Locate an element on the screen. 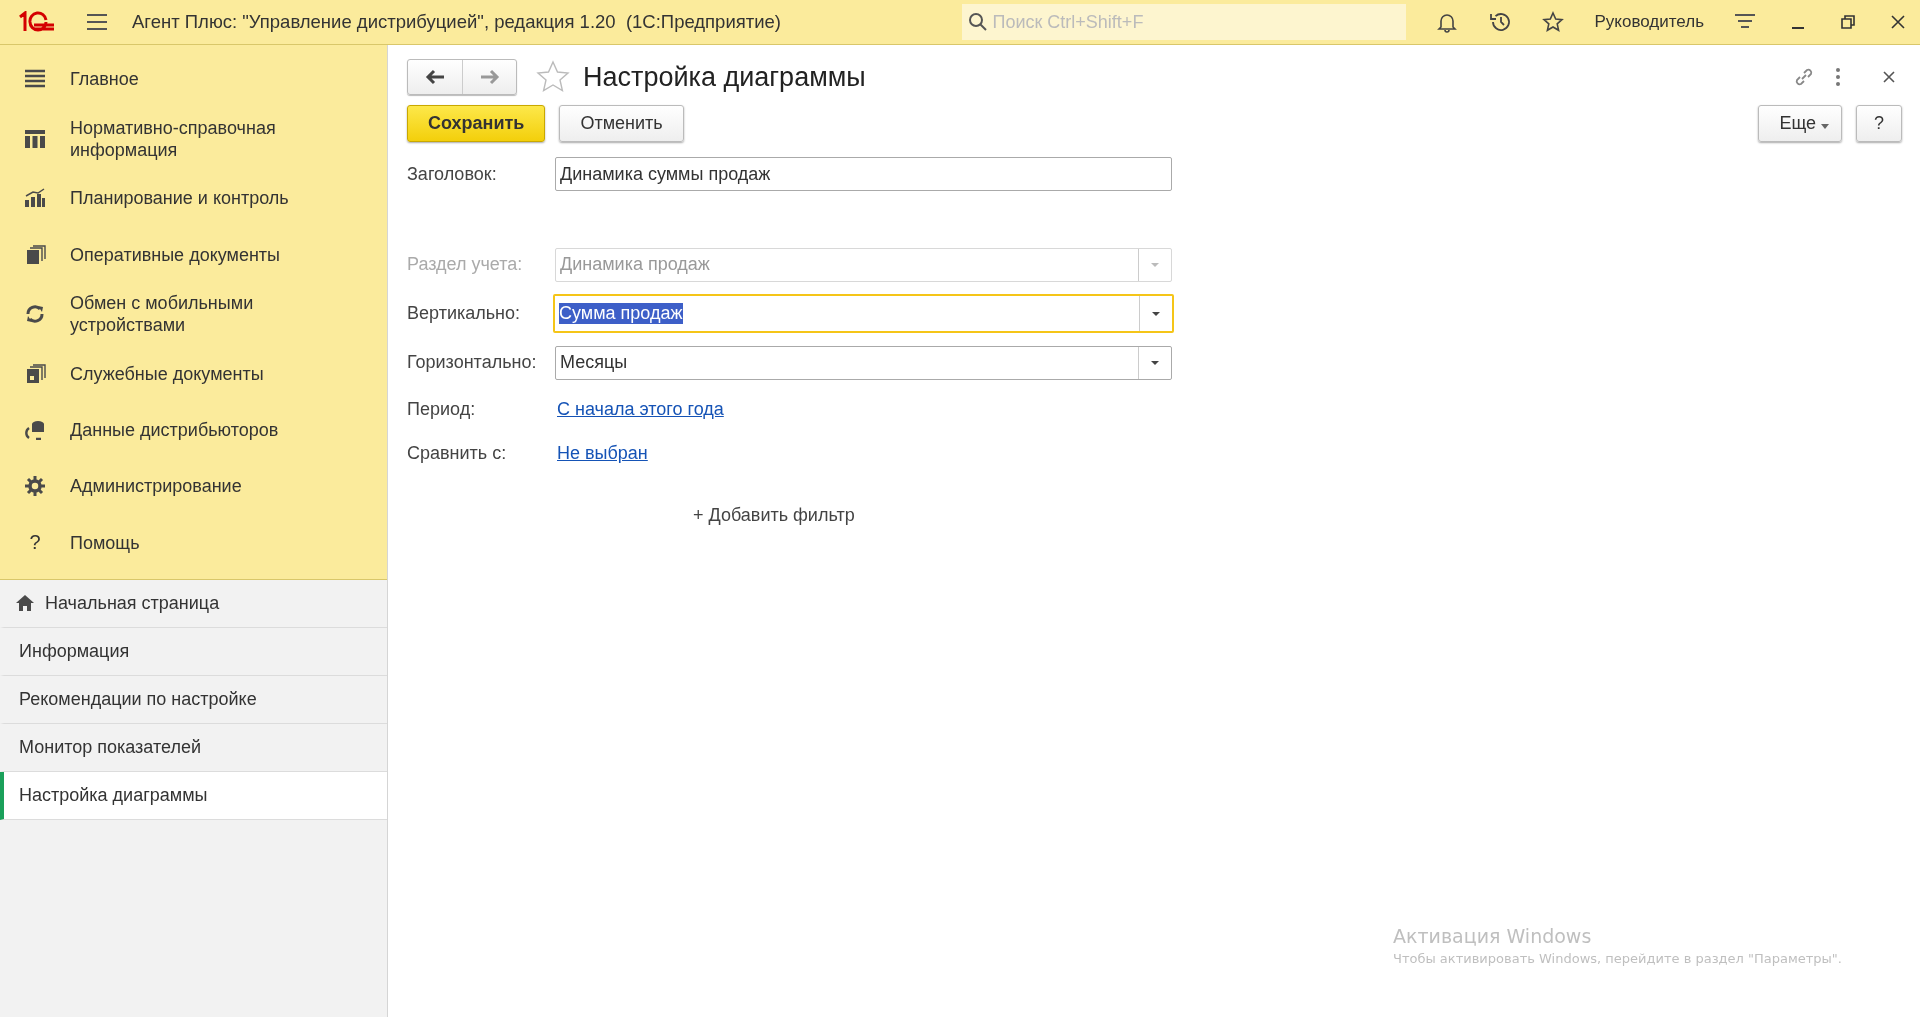 The width and height of the screenshot is (1920, 1017). section-item: Администрирование is located at coordinates (193, 486).